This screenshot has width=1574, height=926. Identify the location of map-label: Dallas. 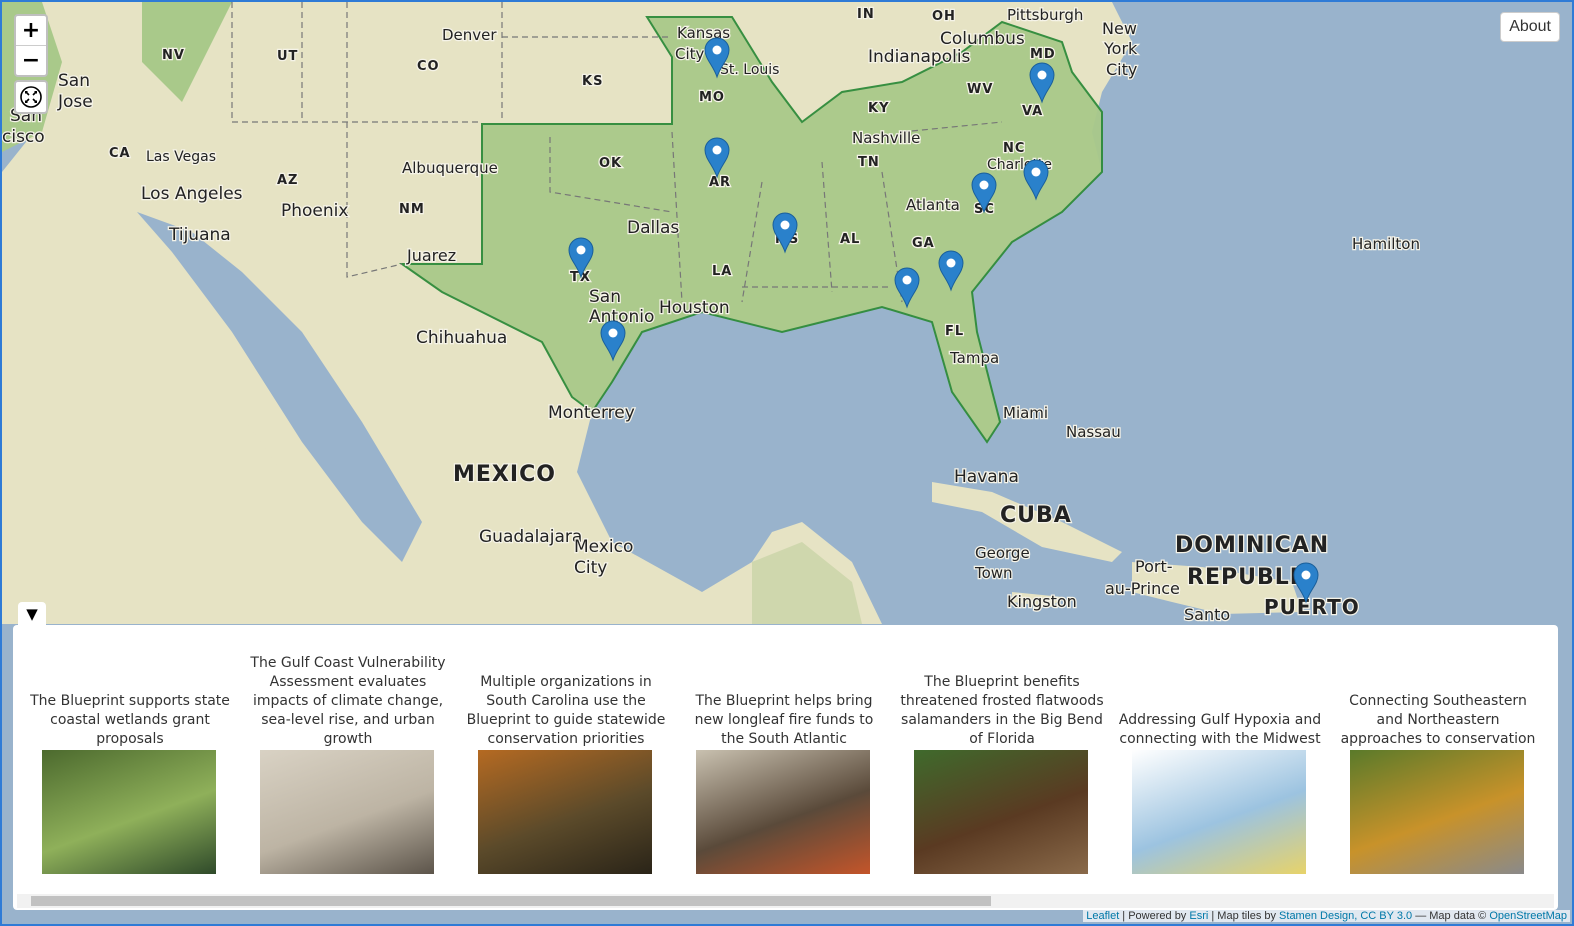
(653, 228).